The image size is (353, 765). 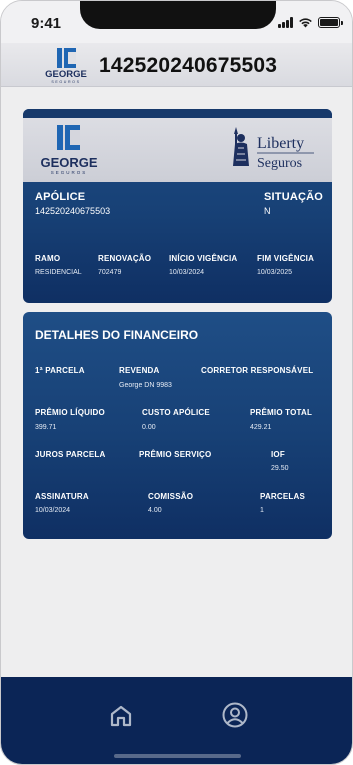 I want to click on ramo-value: RESIDENCIAL, so click(x=58, y=272).